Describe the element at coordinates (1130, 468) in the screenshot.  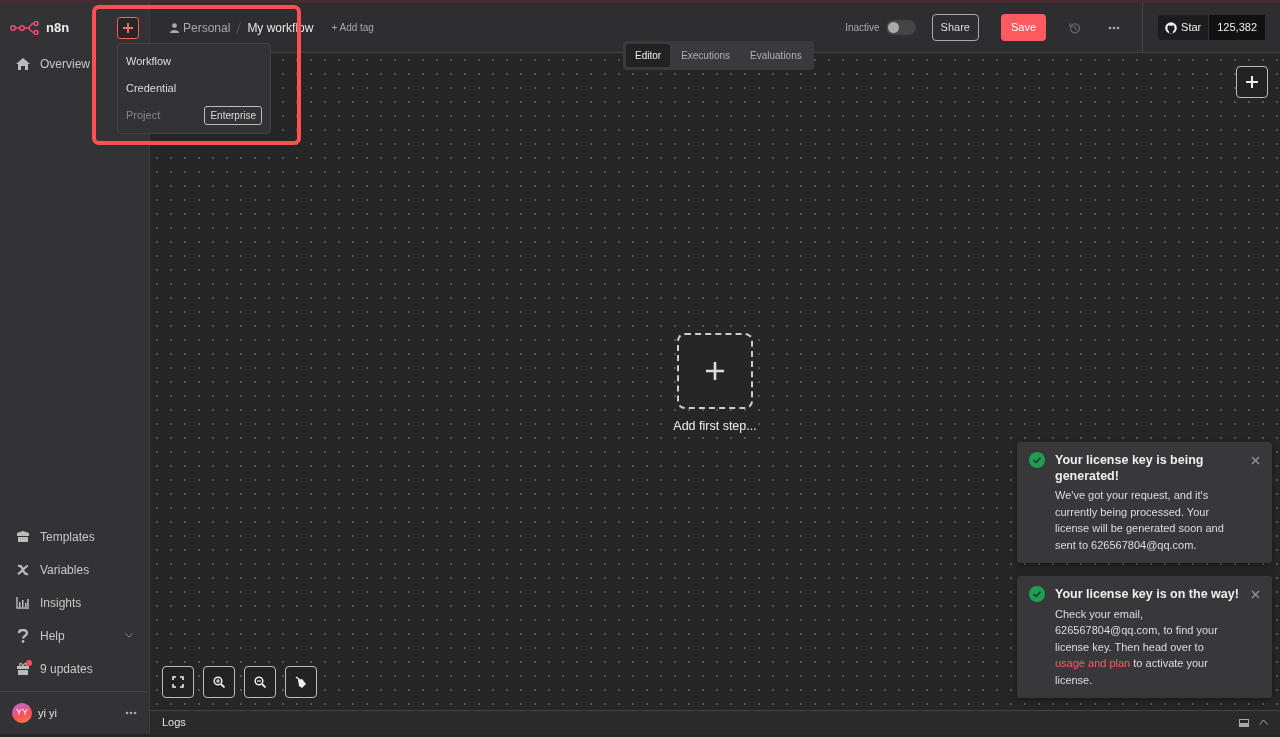
I see `toast-title: Your license key is being generated!` at that location.